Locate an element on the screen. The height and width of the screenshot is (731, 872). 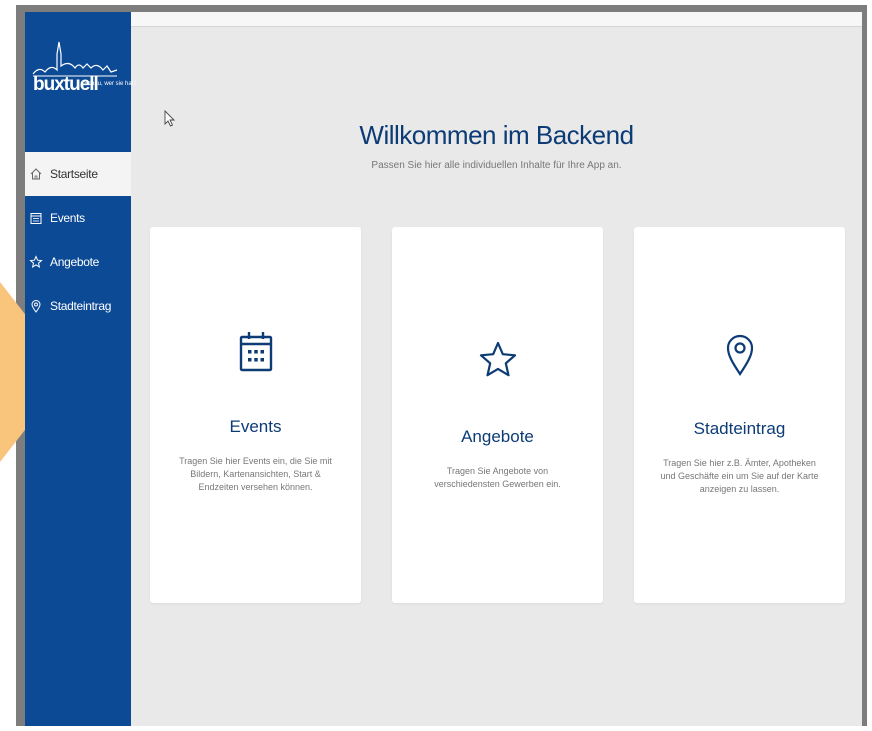
sidebar-item-events: Events is located at coordinates (78, 218).